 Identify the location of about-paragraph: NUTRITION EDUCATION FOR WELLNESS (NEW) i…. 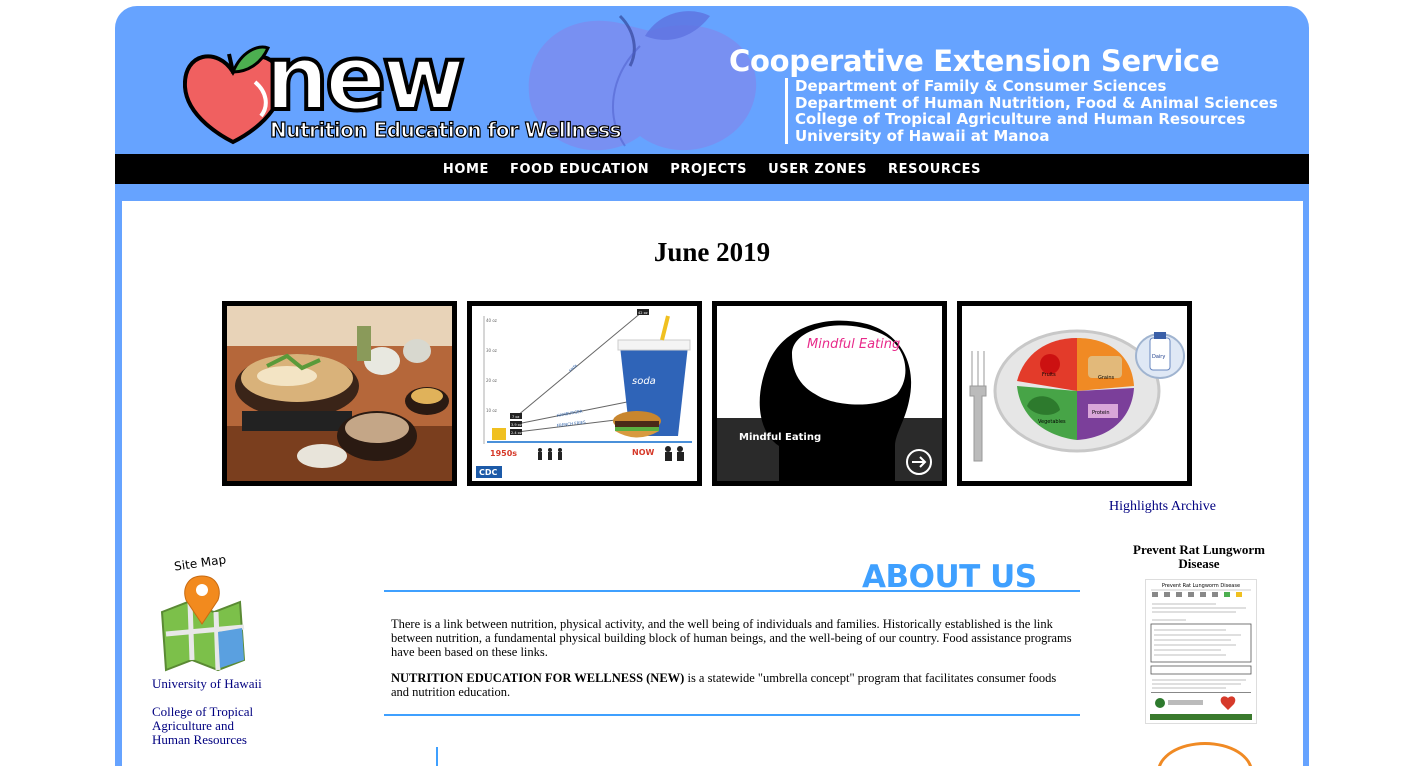
(734, 685).